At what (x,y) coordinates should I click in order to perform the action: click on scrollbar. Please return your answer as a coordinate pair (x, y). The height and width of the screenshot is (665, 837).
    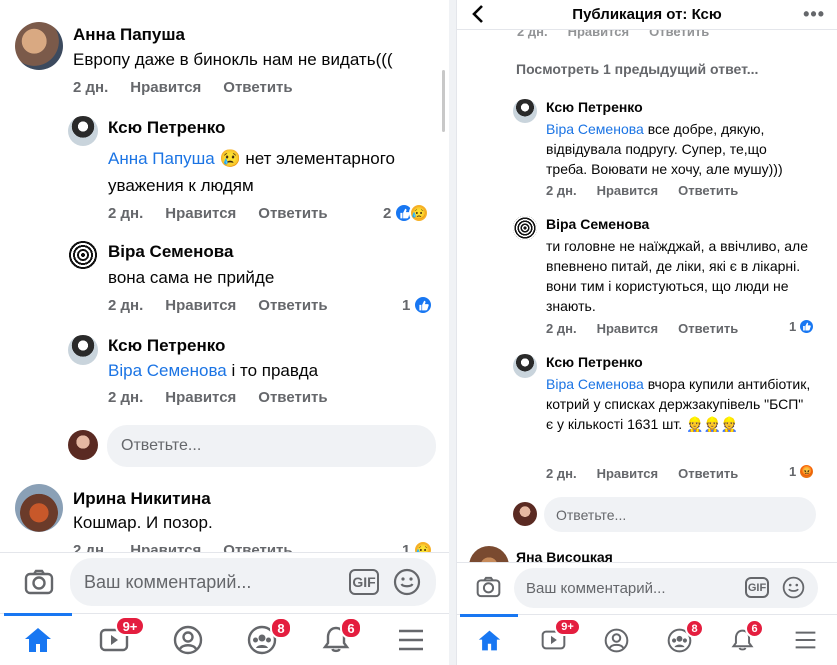
    Looking at the image, I should click on (443, 101).